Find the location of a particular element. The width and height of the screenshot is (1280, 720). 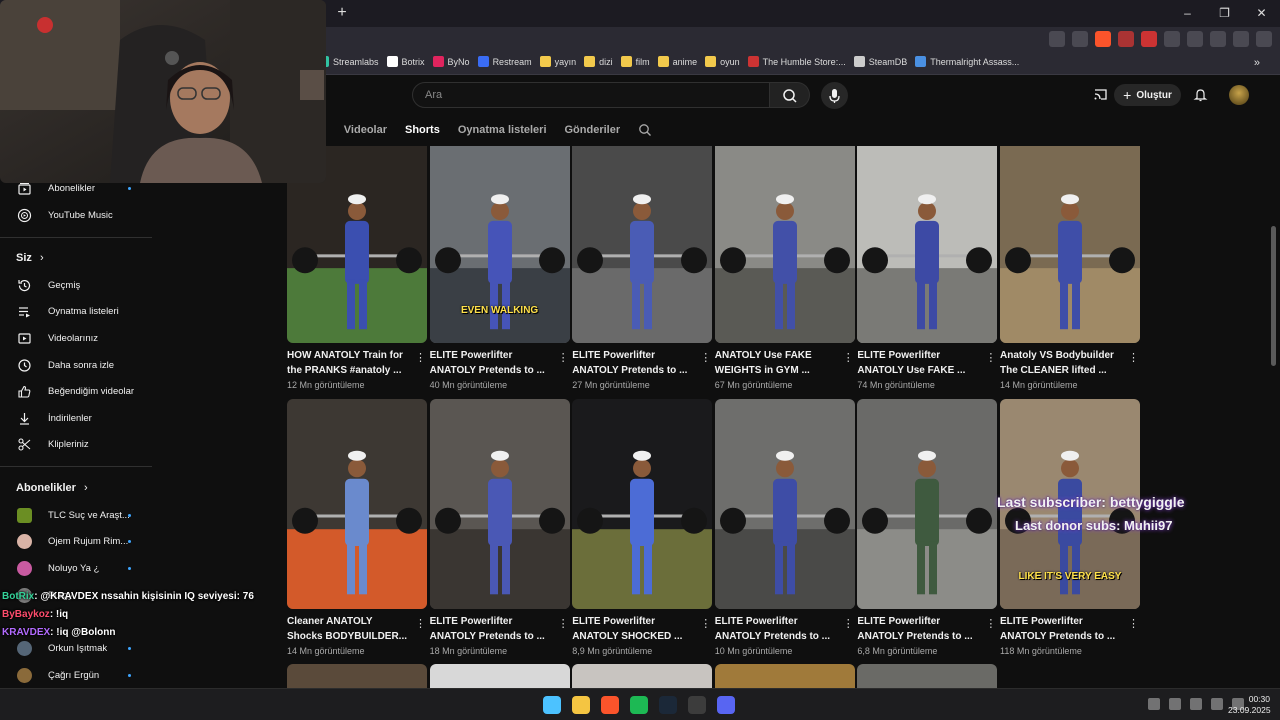

sidebar-item-playlists: Oynatma listeleri is located at coordinates (77, 311).